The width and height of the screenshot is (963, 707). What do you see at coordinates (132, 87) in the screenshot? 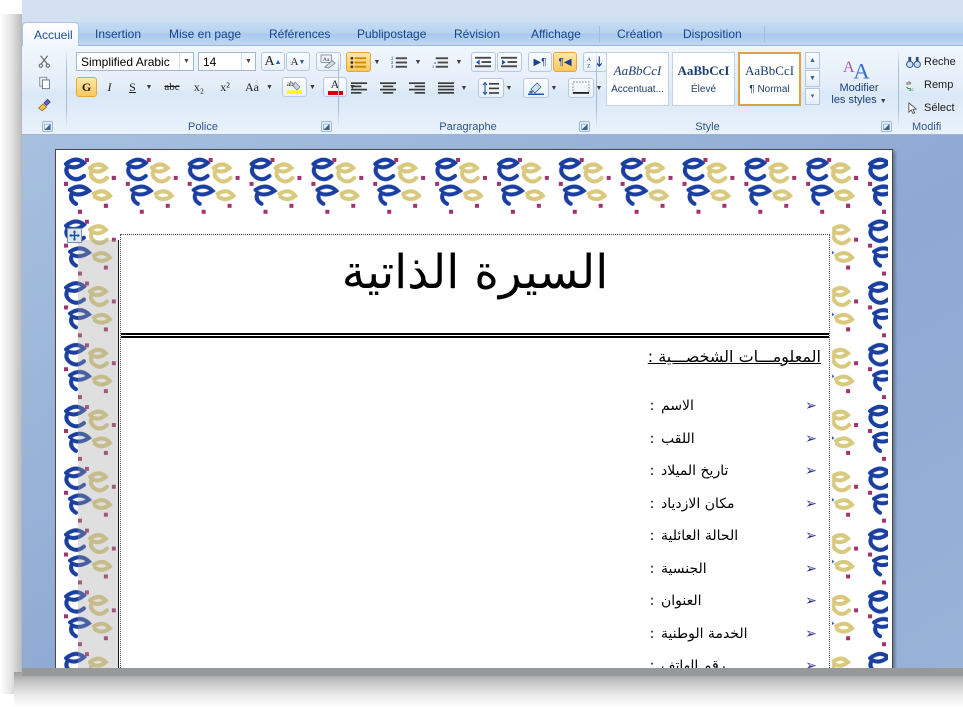
I see `underline-button: S` at bounding box center [132, 87].